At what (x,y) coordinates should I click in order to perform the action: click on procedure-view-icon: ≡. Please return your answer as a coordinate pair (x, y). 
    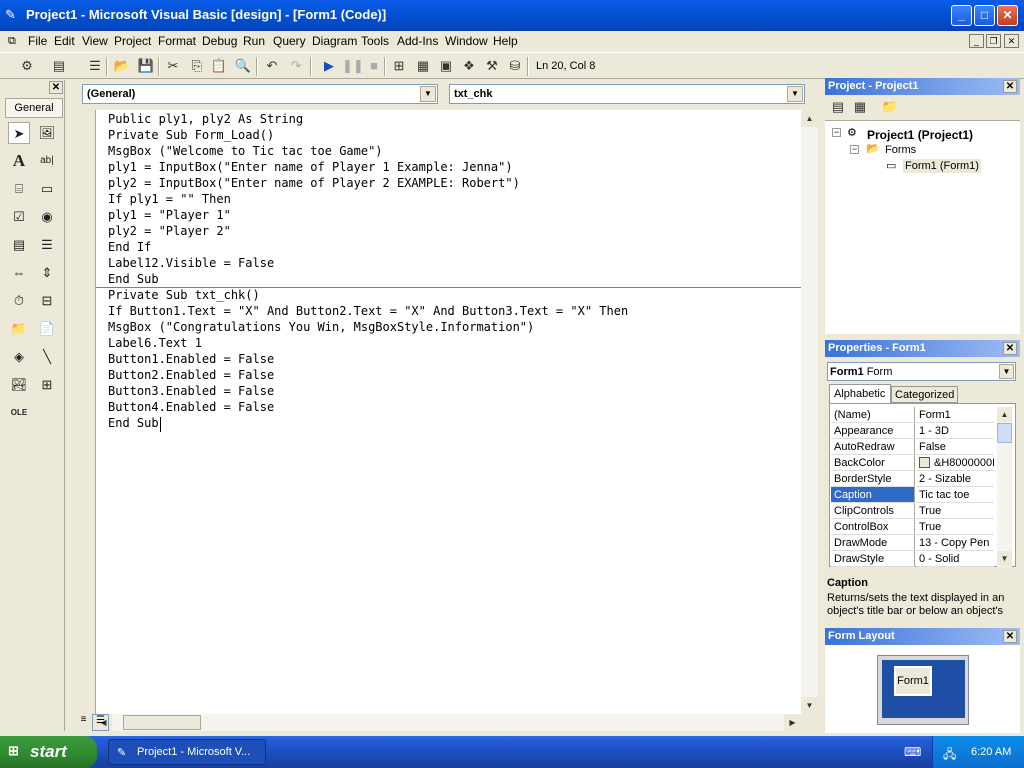
    Looking at the image, I should click on (83, 722).